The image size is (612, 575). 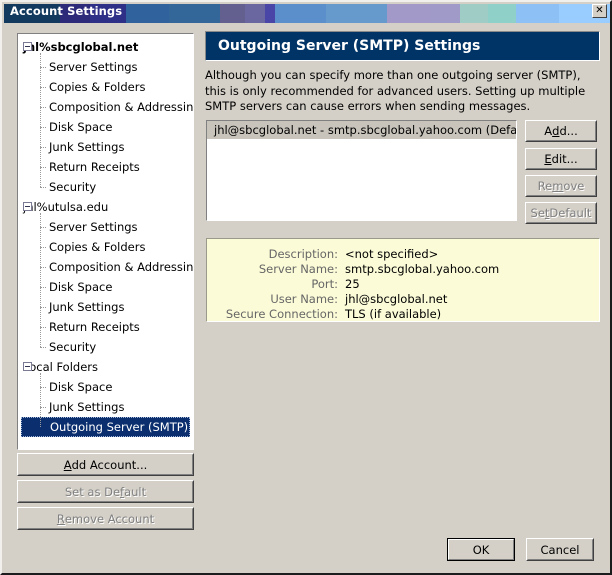 What do you see at coordinates (352, 284) in the screenshot?
I see `detail-value: 25` at bounding box center [352, 284].